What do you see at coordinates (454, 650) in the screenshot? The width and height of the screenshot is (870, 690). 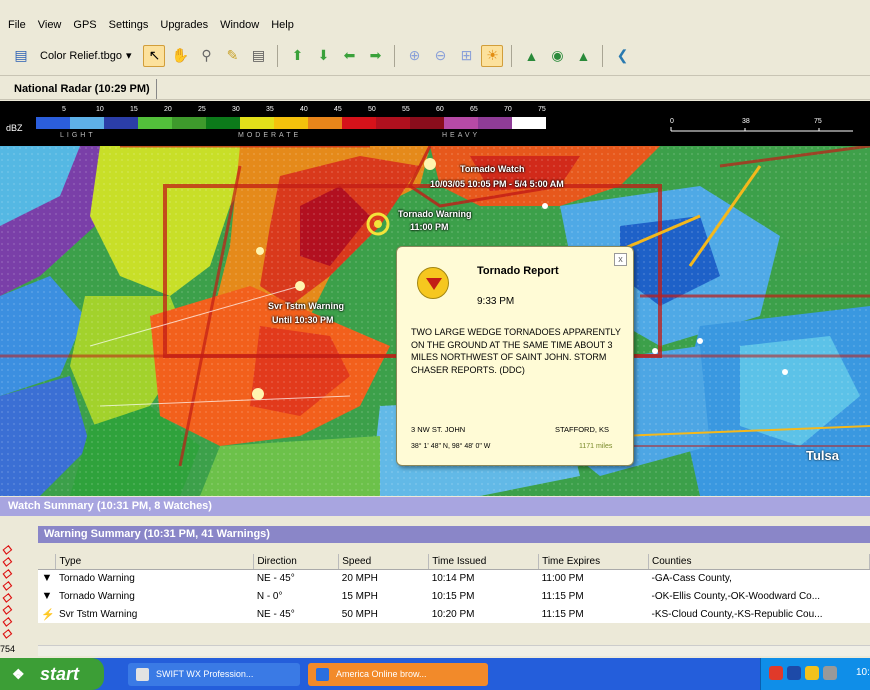 I see `horizontal-scrollbar` at bounding box center [454, 650].